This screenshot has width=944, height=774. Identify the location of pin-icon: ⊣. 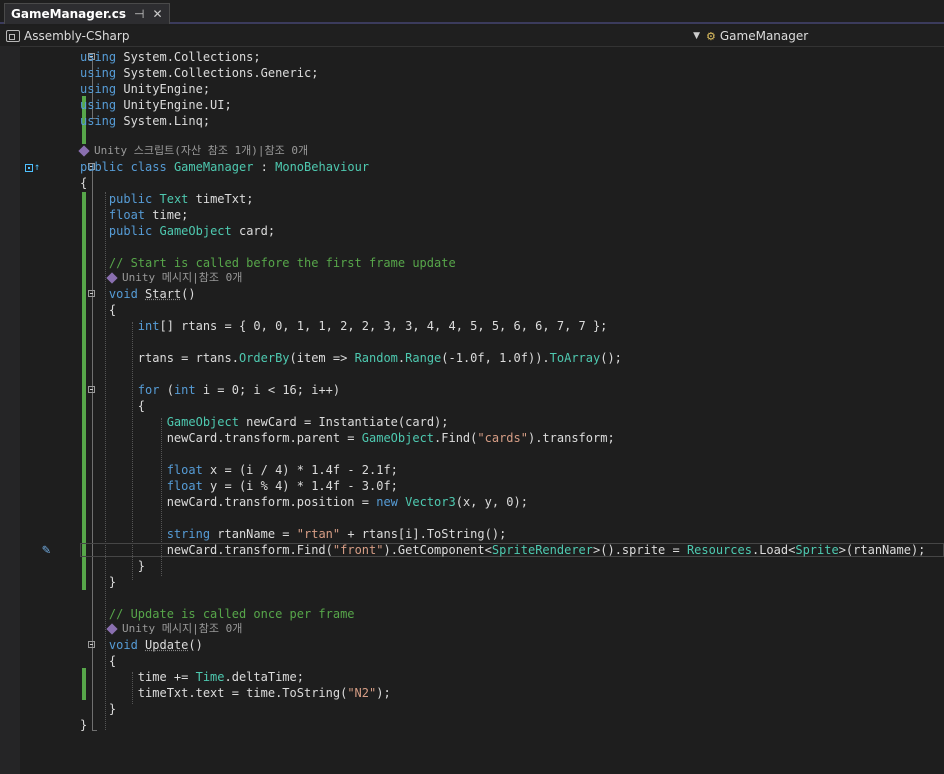
(139, 14).